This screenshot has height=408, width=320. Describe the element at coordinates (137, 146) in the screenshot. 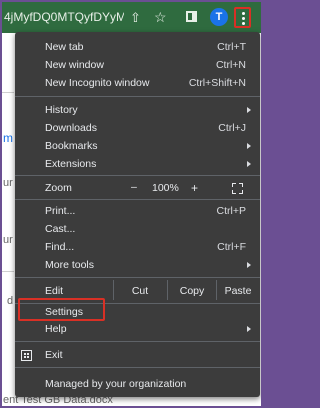

I see `menu-item-bookmarks: Bookmarks` at that location.